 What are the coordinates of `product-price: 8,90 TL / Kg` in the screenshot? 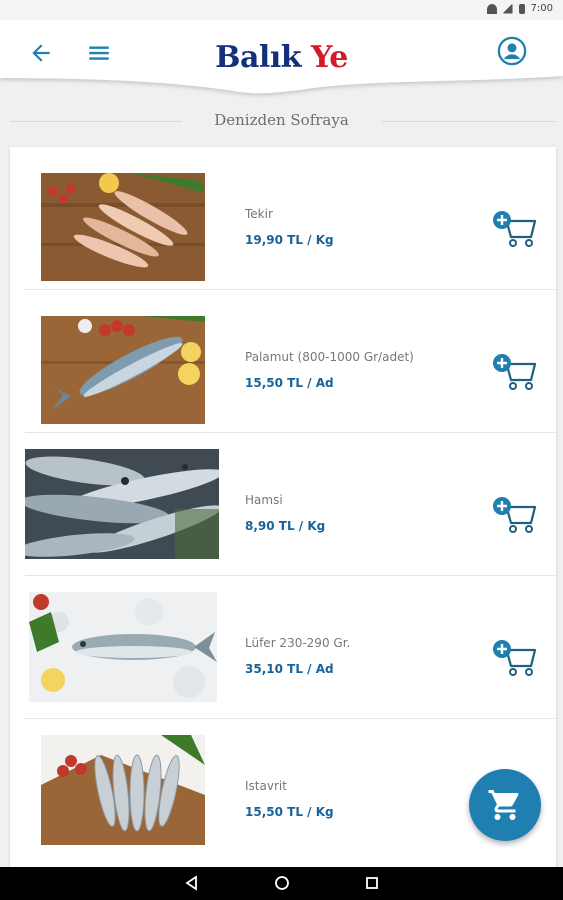 It's located at (285, 526).